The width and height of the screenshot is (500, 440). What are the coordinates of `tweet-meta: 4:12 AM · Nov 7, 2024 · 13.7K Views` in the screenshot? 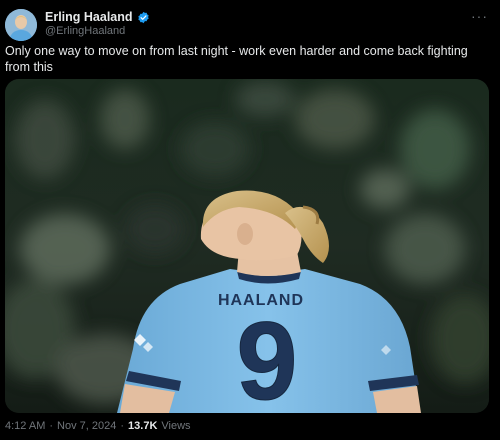 It's located at (98, 426).